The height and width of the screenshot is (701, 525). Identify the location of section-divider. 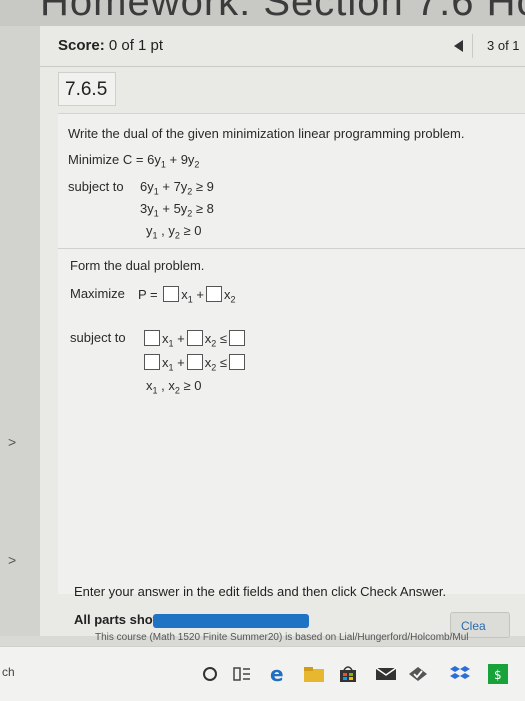
(291, 248).